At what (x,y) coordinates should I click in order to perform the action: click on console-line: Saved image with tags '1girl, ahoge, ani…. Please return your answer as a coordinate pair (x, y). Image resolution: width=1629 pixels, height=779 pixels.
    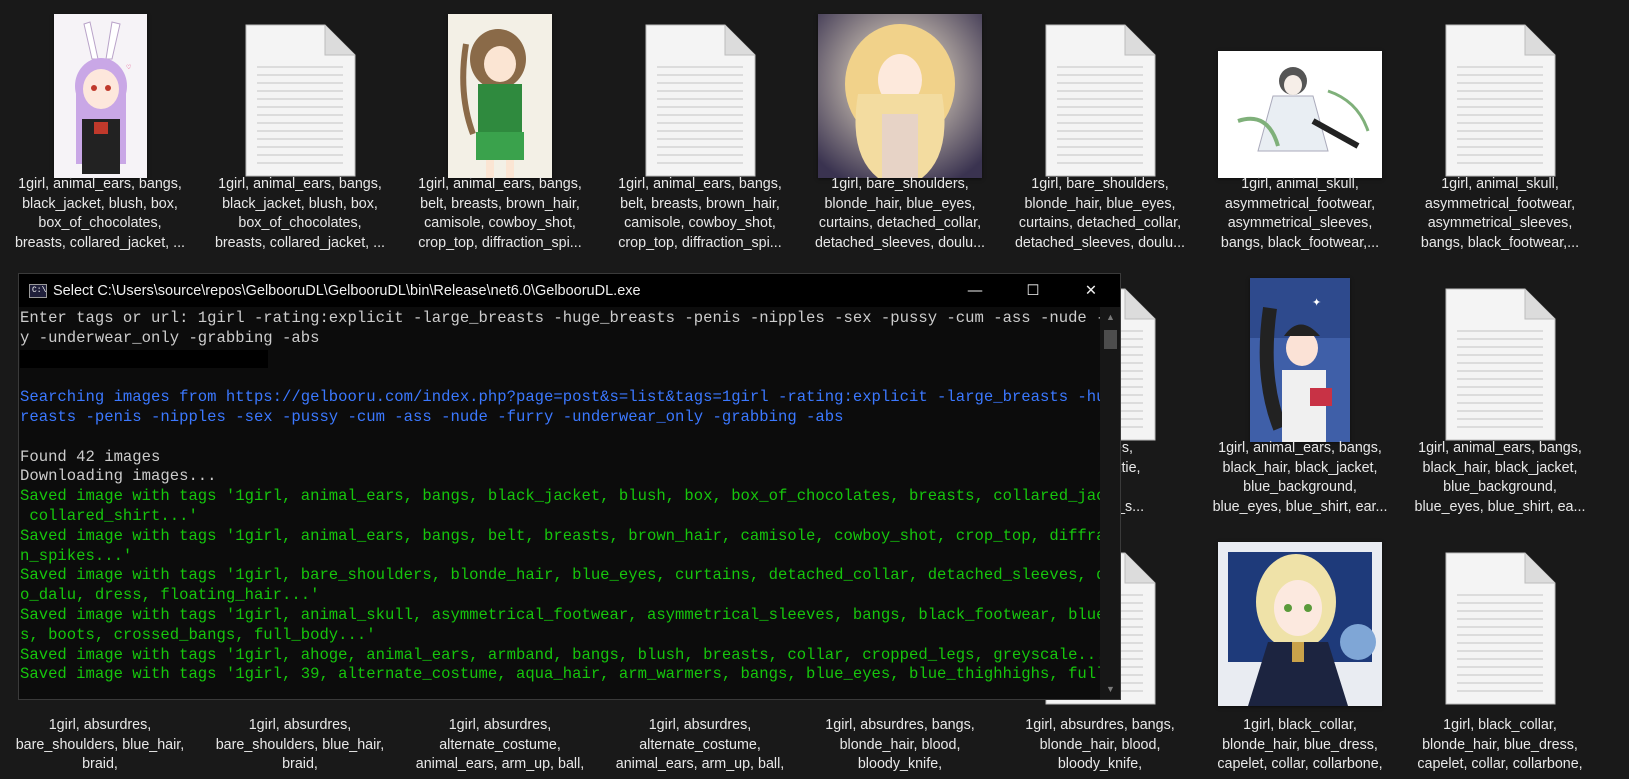
    Looking at the image, I should click on (560, 654).